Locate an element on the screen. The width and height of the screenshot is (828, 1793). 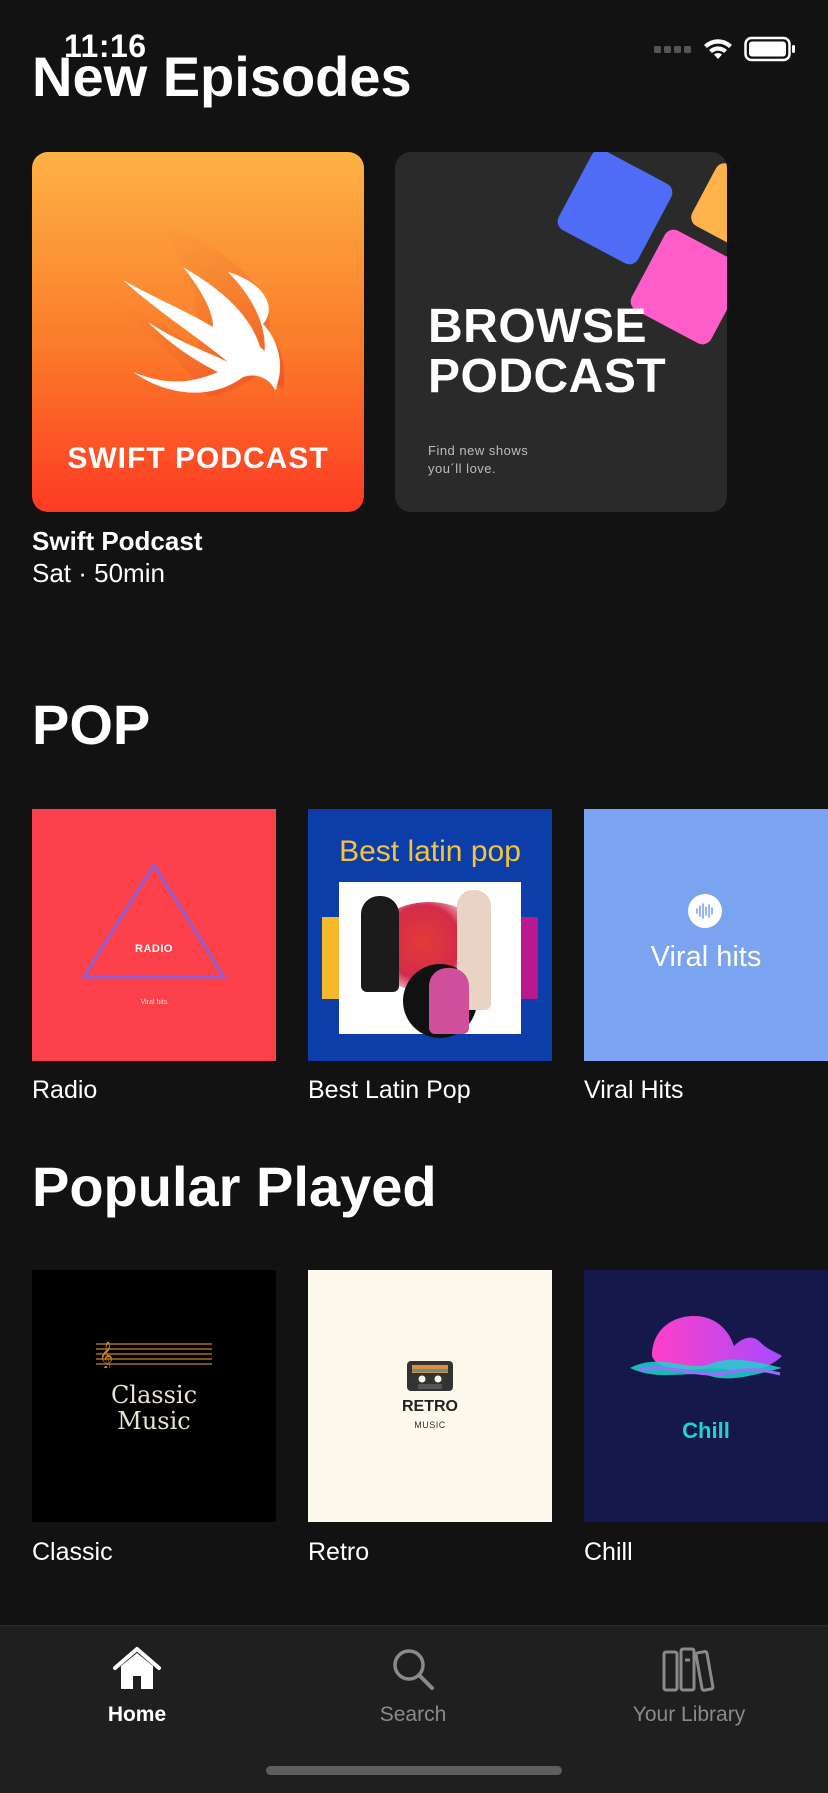
music-staff-icon: 𝄞 is located at coordinates (154, 1354).